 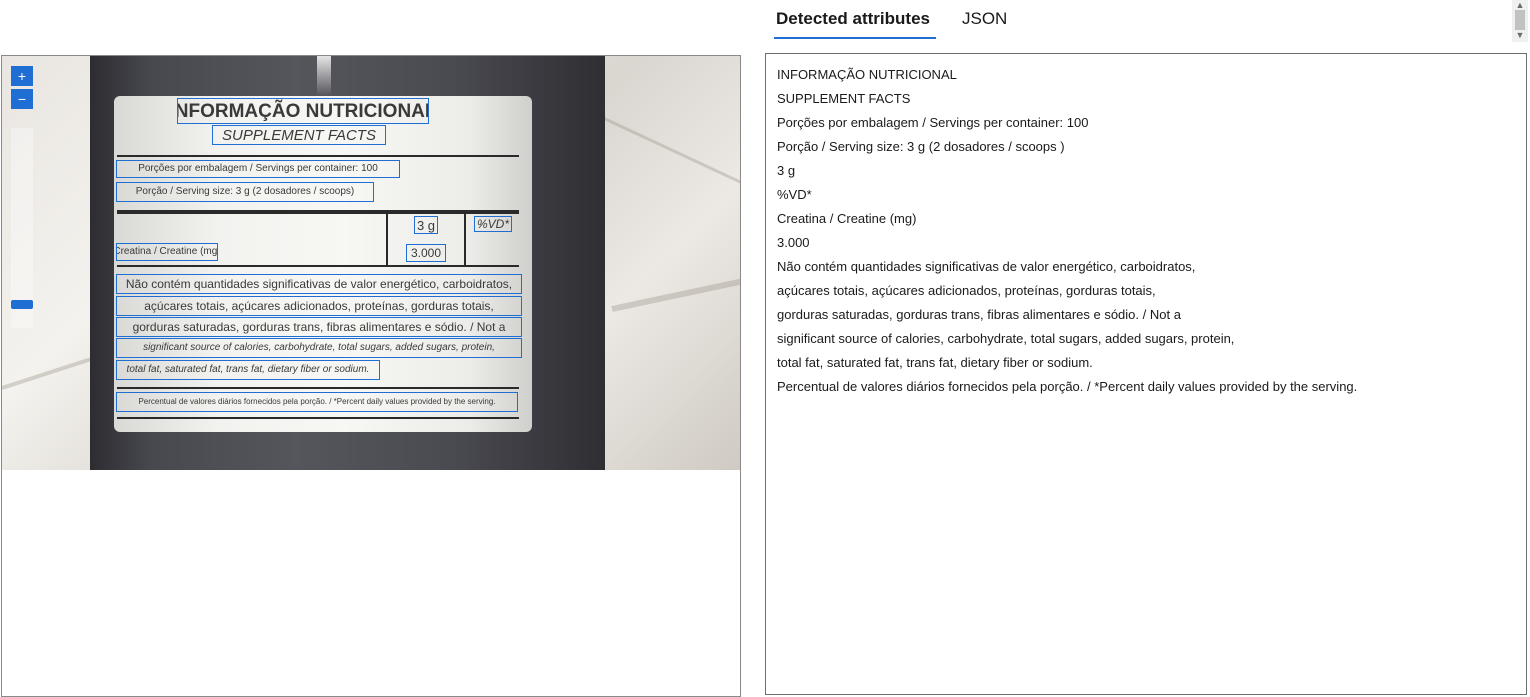 I want to click on ocr-box-title: INFORMAÇÃO NUTRICIONAL, so click(x=303, y=111).